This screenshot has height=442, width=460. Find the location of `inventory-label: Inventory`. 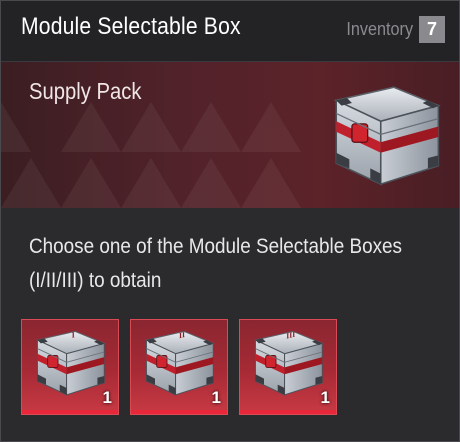

inventory-label: Inventory is located at coordinates (379, 29).